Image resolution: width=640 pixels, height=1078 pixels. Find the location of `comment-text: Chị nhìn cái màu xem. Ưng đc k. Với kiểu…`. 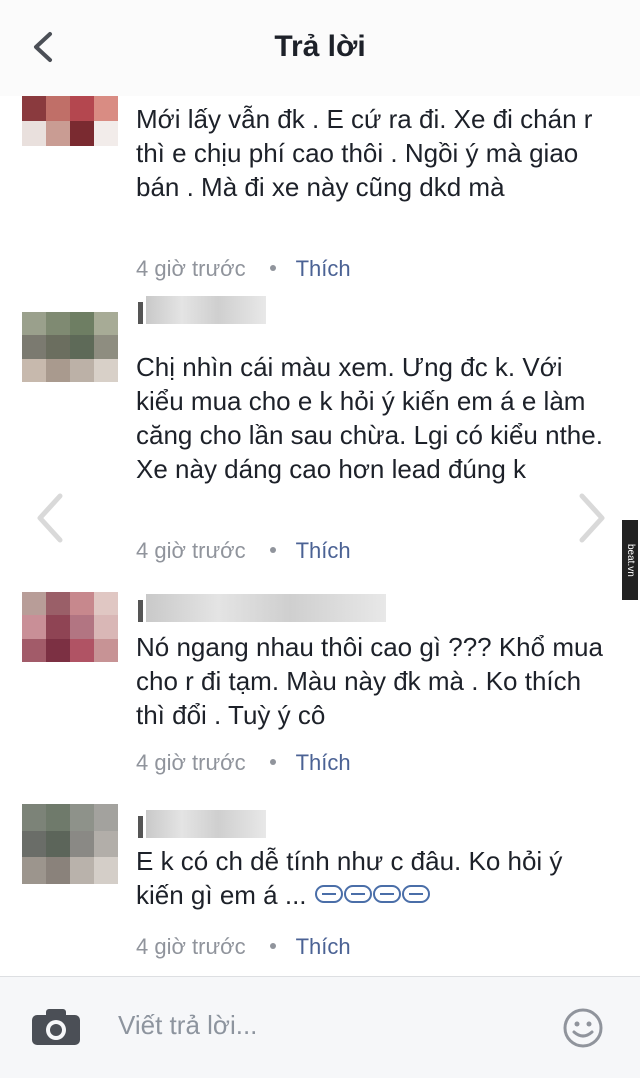

comment-text: Chị nhìn cái màu xem. Ưng đc k. Với kiểu… is located at coordinates (369, 418).